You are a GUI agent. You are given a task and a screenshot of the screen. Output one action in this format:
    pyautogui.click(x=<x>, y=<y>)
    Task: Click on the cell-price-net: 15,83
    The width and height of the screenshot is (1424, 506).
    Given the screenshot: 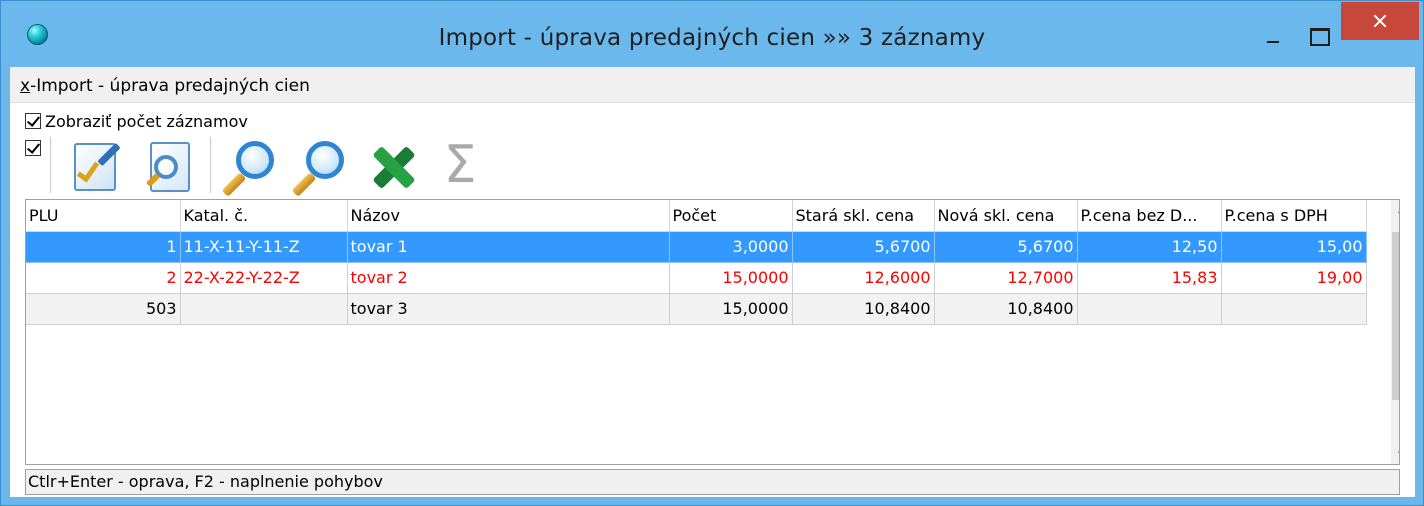 What is the action you would take?
    pyautogui.click(x=1149, y=278)
    